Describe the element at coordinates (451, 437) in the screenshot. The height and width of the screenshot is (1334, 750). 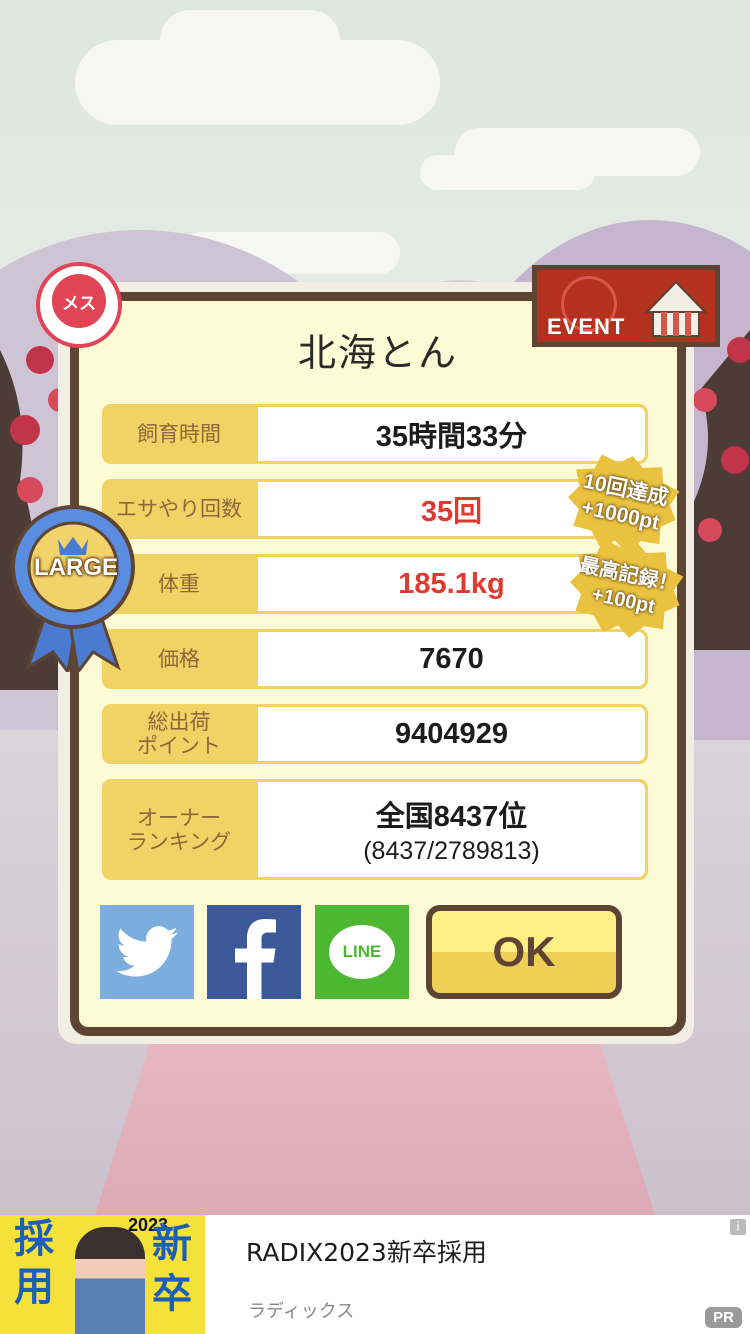
I see `stat-value-text: 35時間33分` at that location.